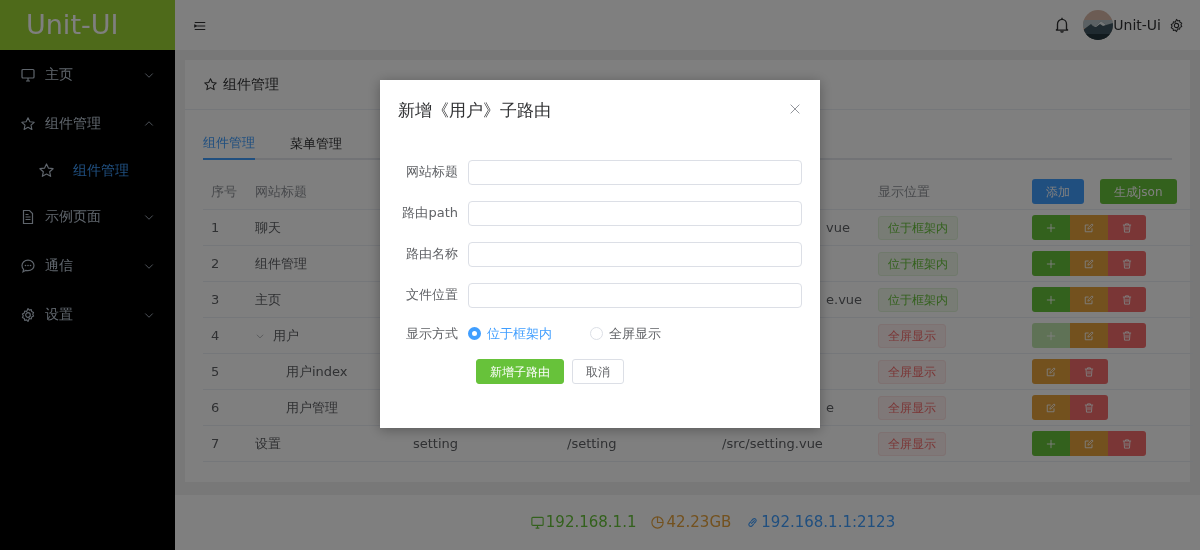  Describe the element at coordinates (598, 371) in the screenshot. I see `cancel-button: 取消` at that location.